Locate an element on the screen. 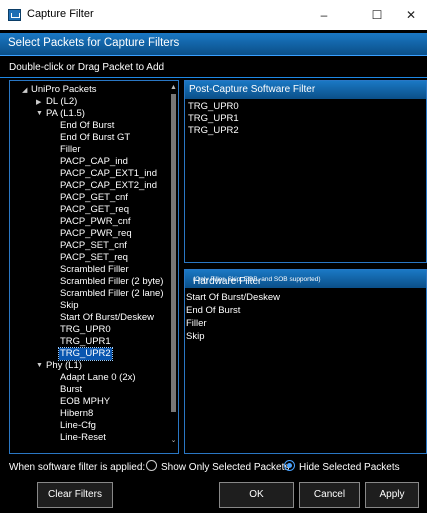 The width and height of the screenshot is (427, 513). close-button: ✕ is located at coordinates (411, 15).